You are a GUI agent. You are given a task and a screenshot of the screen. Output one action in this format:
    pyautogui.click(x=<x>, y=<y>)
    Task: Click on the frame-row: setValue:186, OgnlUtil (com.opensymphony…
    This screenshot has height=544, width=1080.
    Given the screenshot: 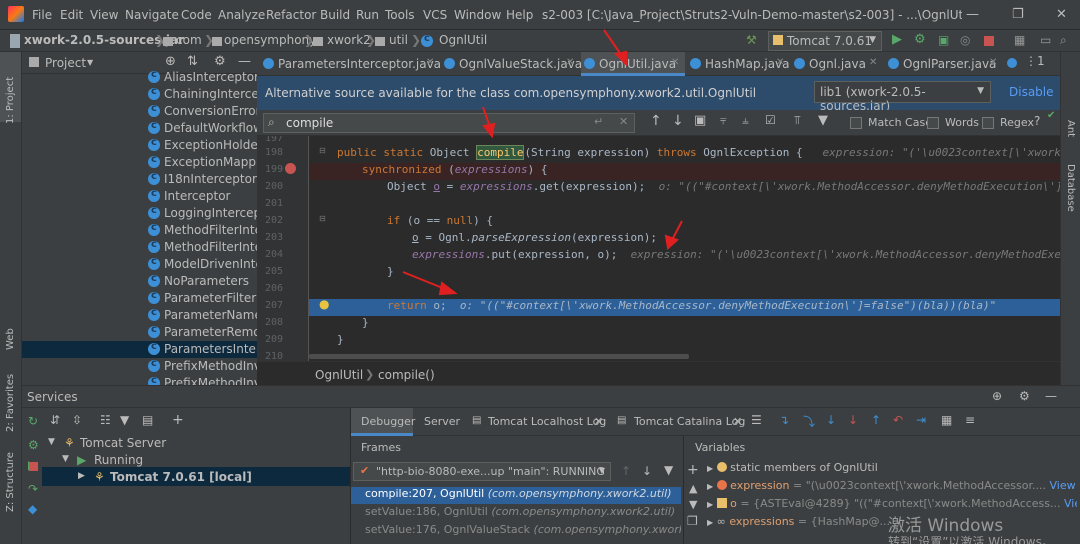 What is the action you would take?
    pyautogui.click(x=516, y=513)
    